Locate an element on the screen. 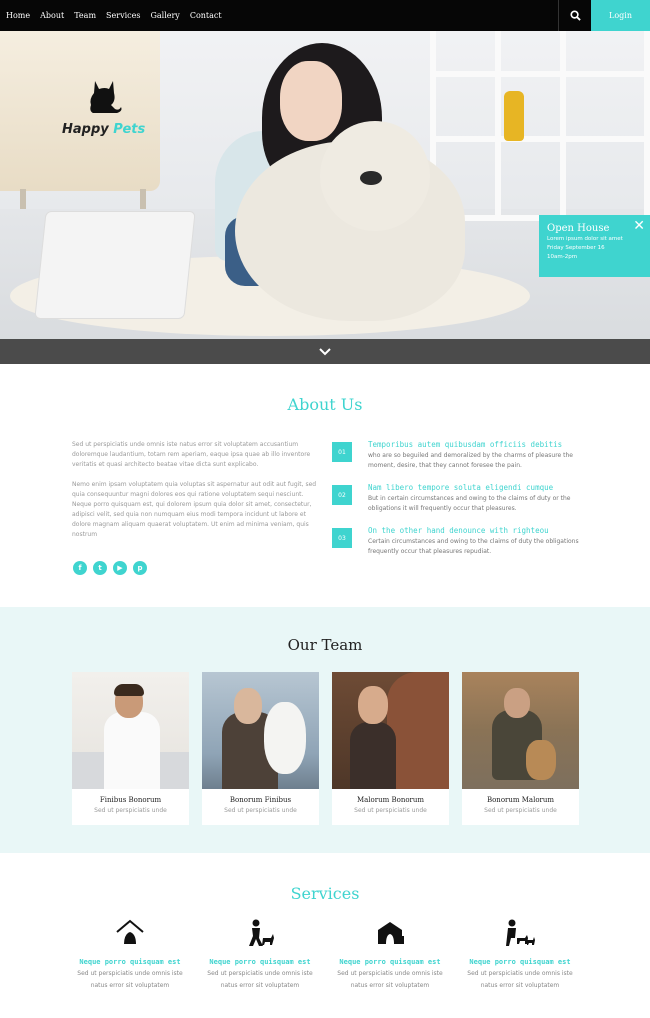  team-member-card: Bonorum Malorum Sed ut perspiciatis unde is located at coordinates (520, 748).